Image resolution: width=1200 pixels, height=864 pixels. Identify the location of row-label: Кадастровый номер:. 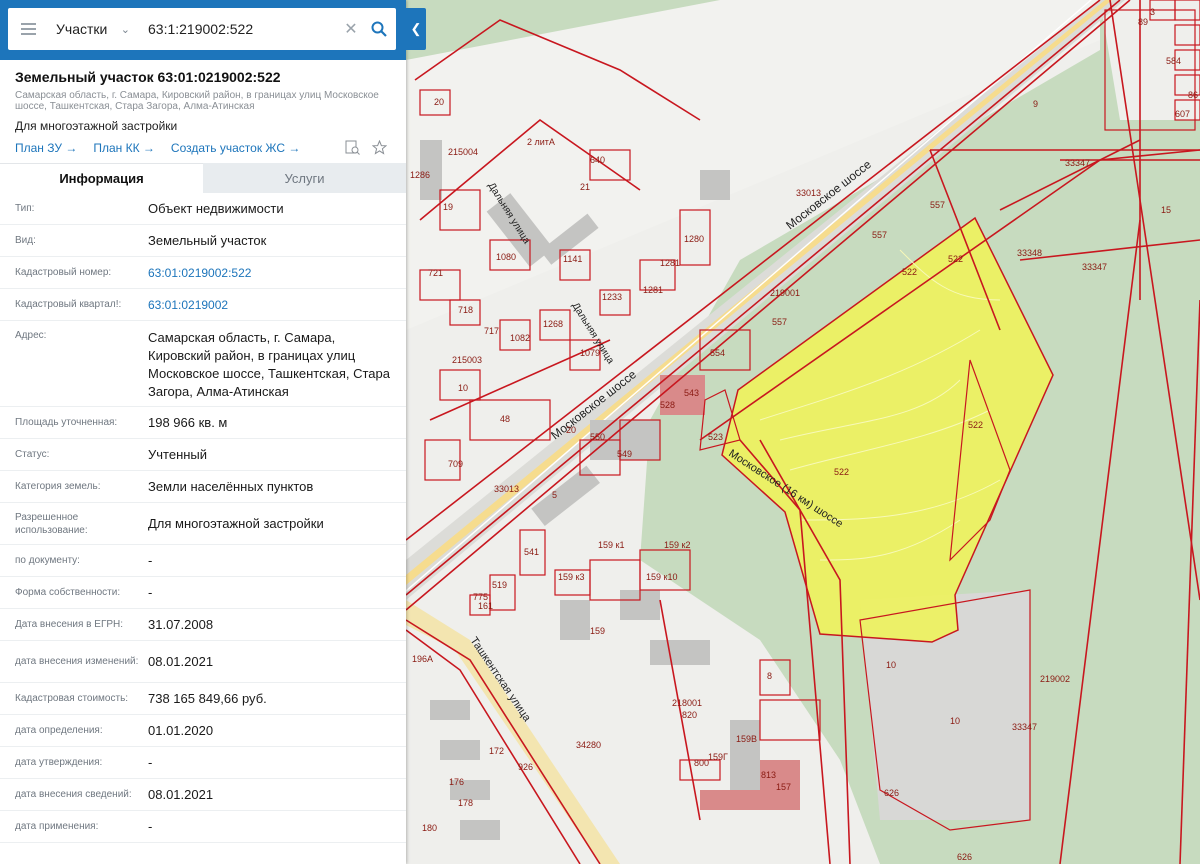
(63, 272).